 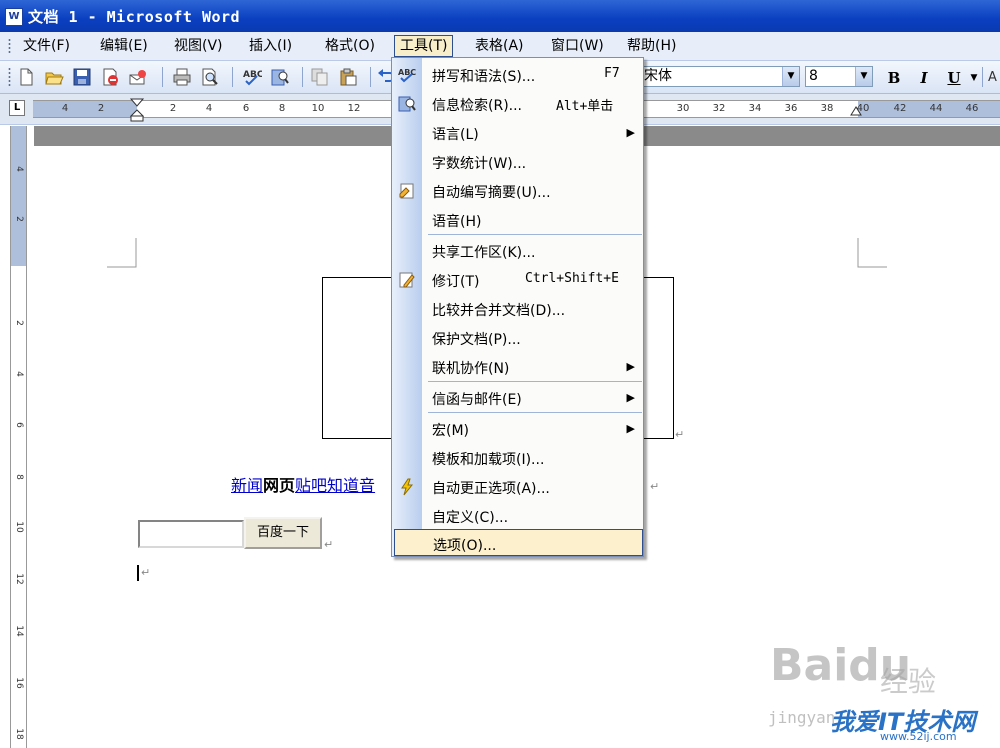 What do you see at coordinates (124, 46) in the screenshot?
I see `menu-edit: 编辑(E)` at bounding box center [124, 46].